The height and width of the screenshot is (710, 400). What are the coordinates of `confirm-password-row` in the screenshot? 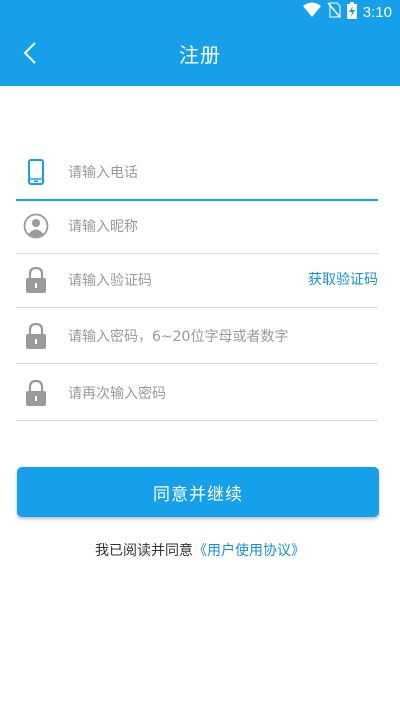 It's located at (197, 393).